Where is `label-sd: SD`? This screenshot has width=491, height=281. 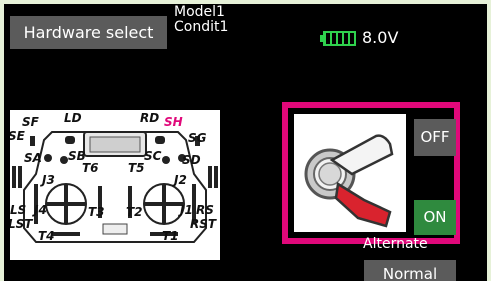
label-sd: SD is located at coordinates (191, 160).